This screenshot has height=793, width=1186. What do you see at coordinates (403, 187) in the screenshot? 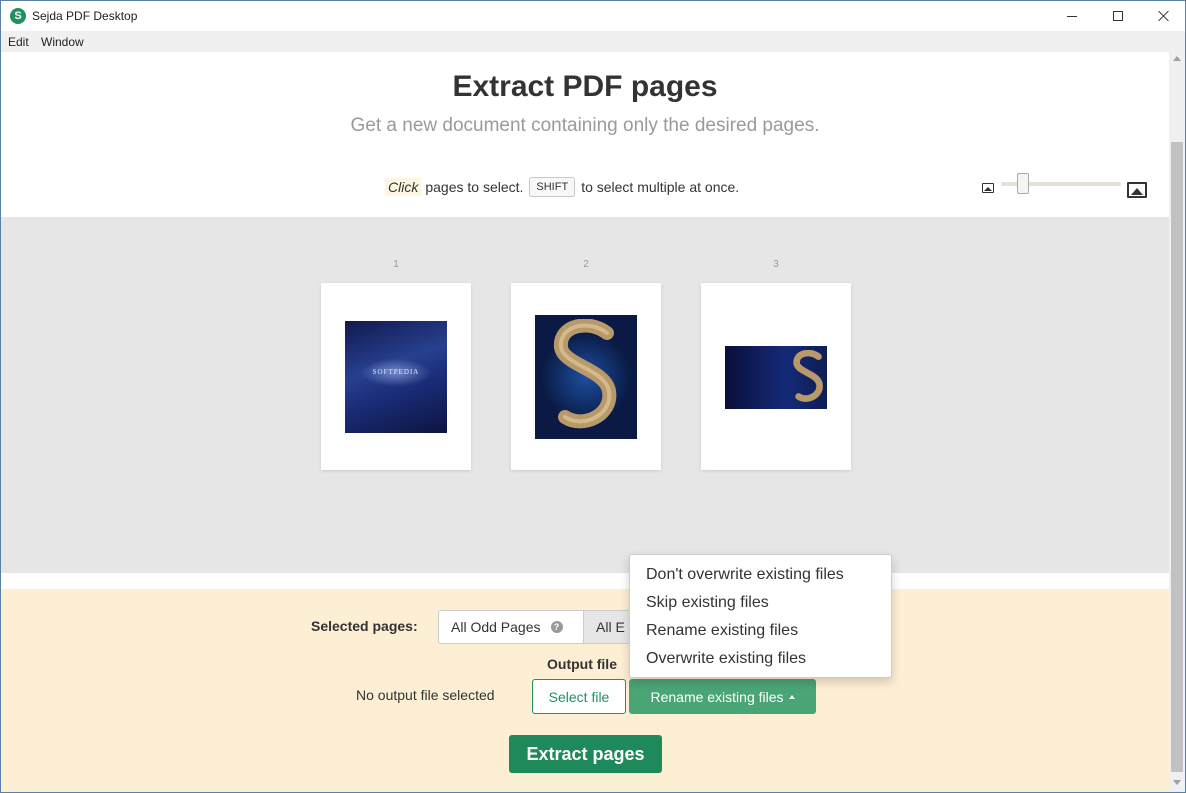
I see `hint-click-word: Click` at bounding box center [403, 187].